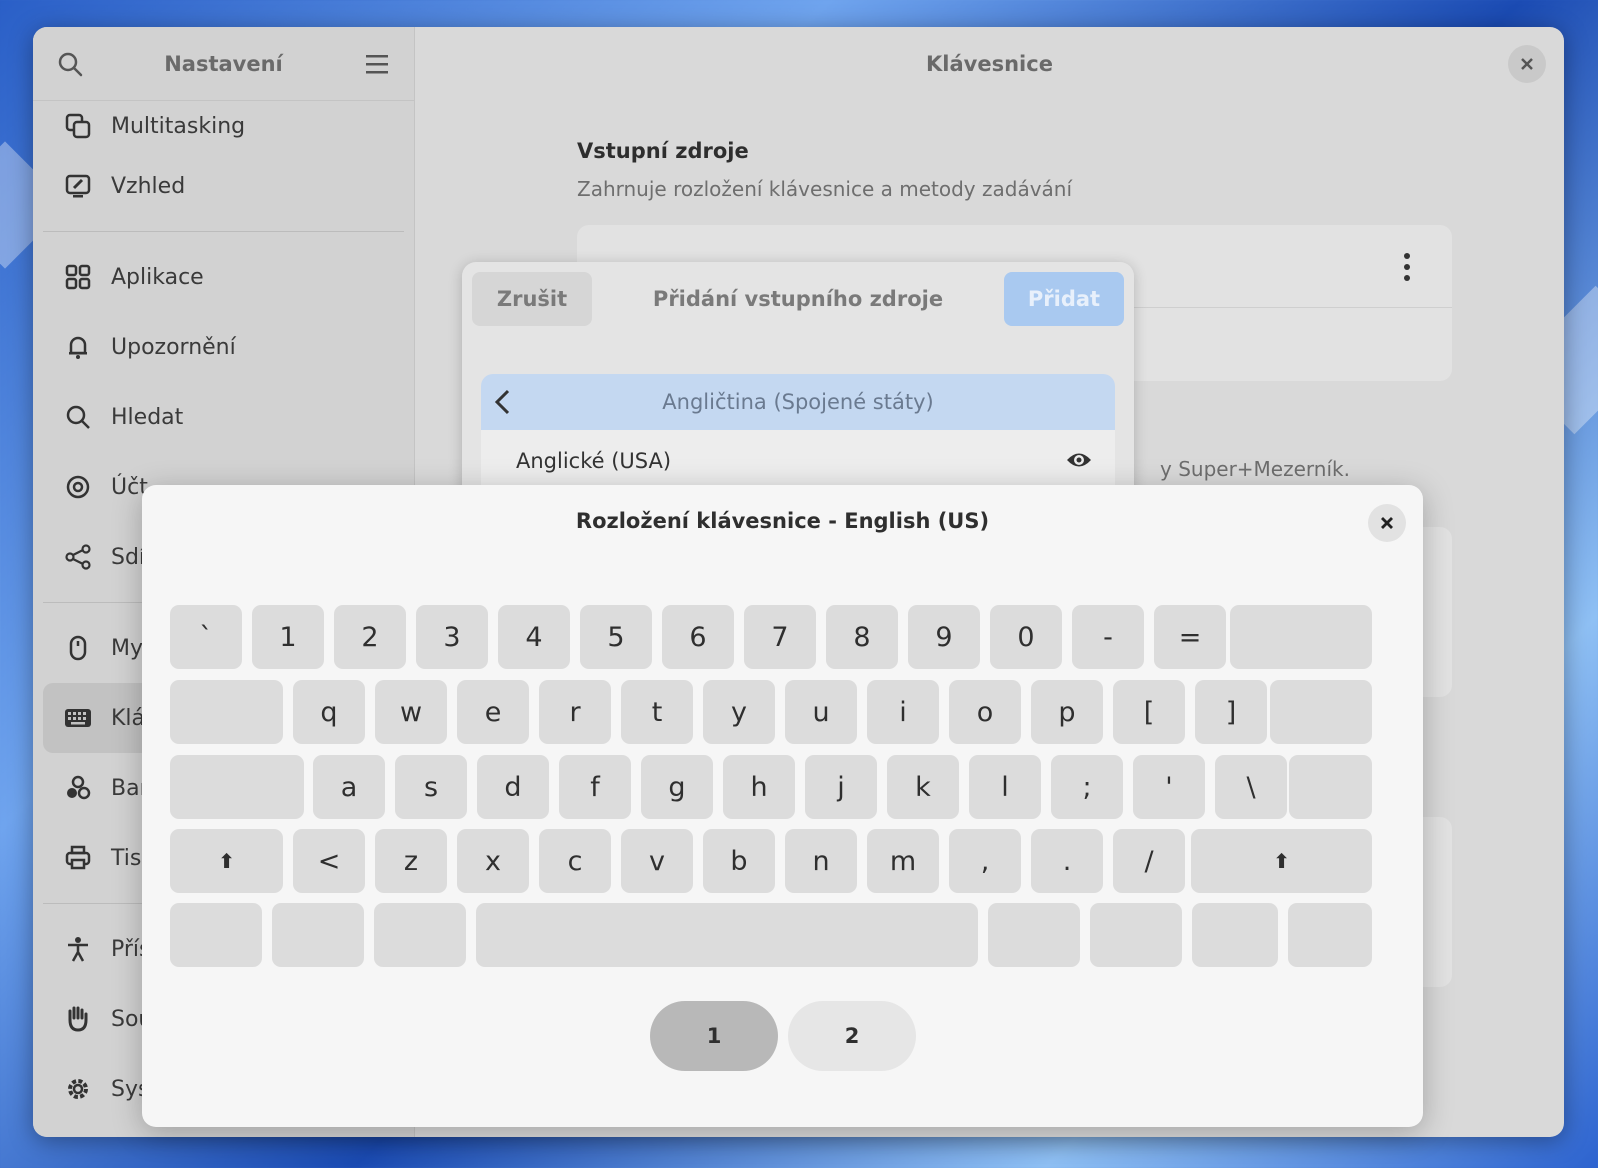  Describe the element at coordinates (78, 487) in the screenshot. I see `at-icon` at that location.